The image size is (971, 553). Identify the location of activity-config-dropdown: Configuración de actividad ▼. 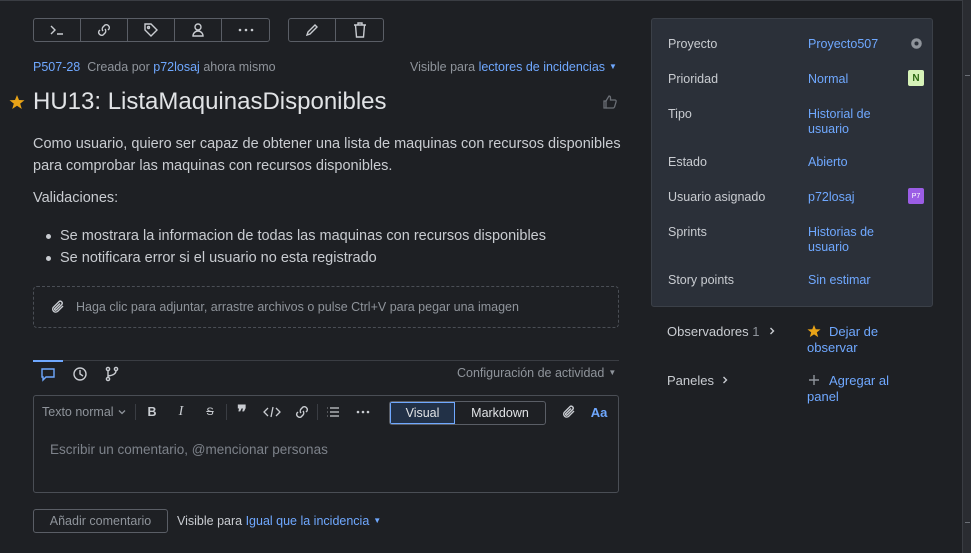
(536, 373).